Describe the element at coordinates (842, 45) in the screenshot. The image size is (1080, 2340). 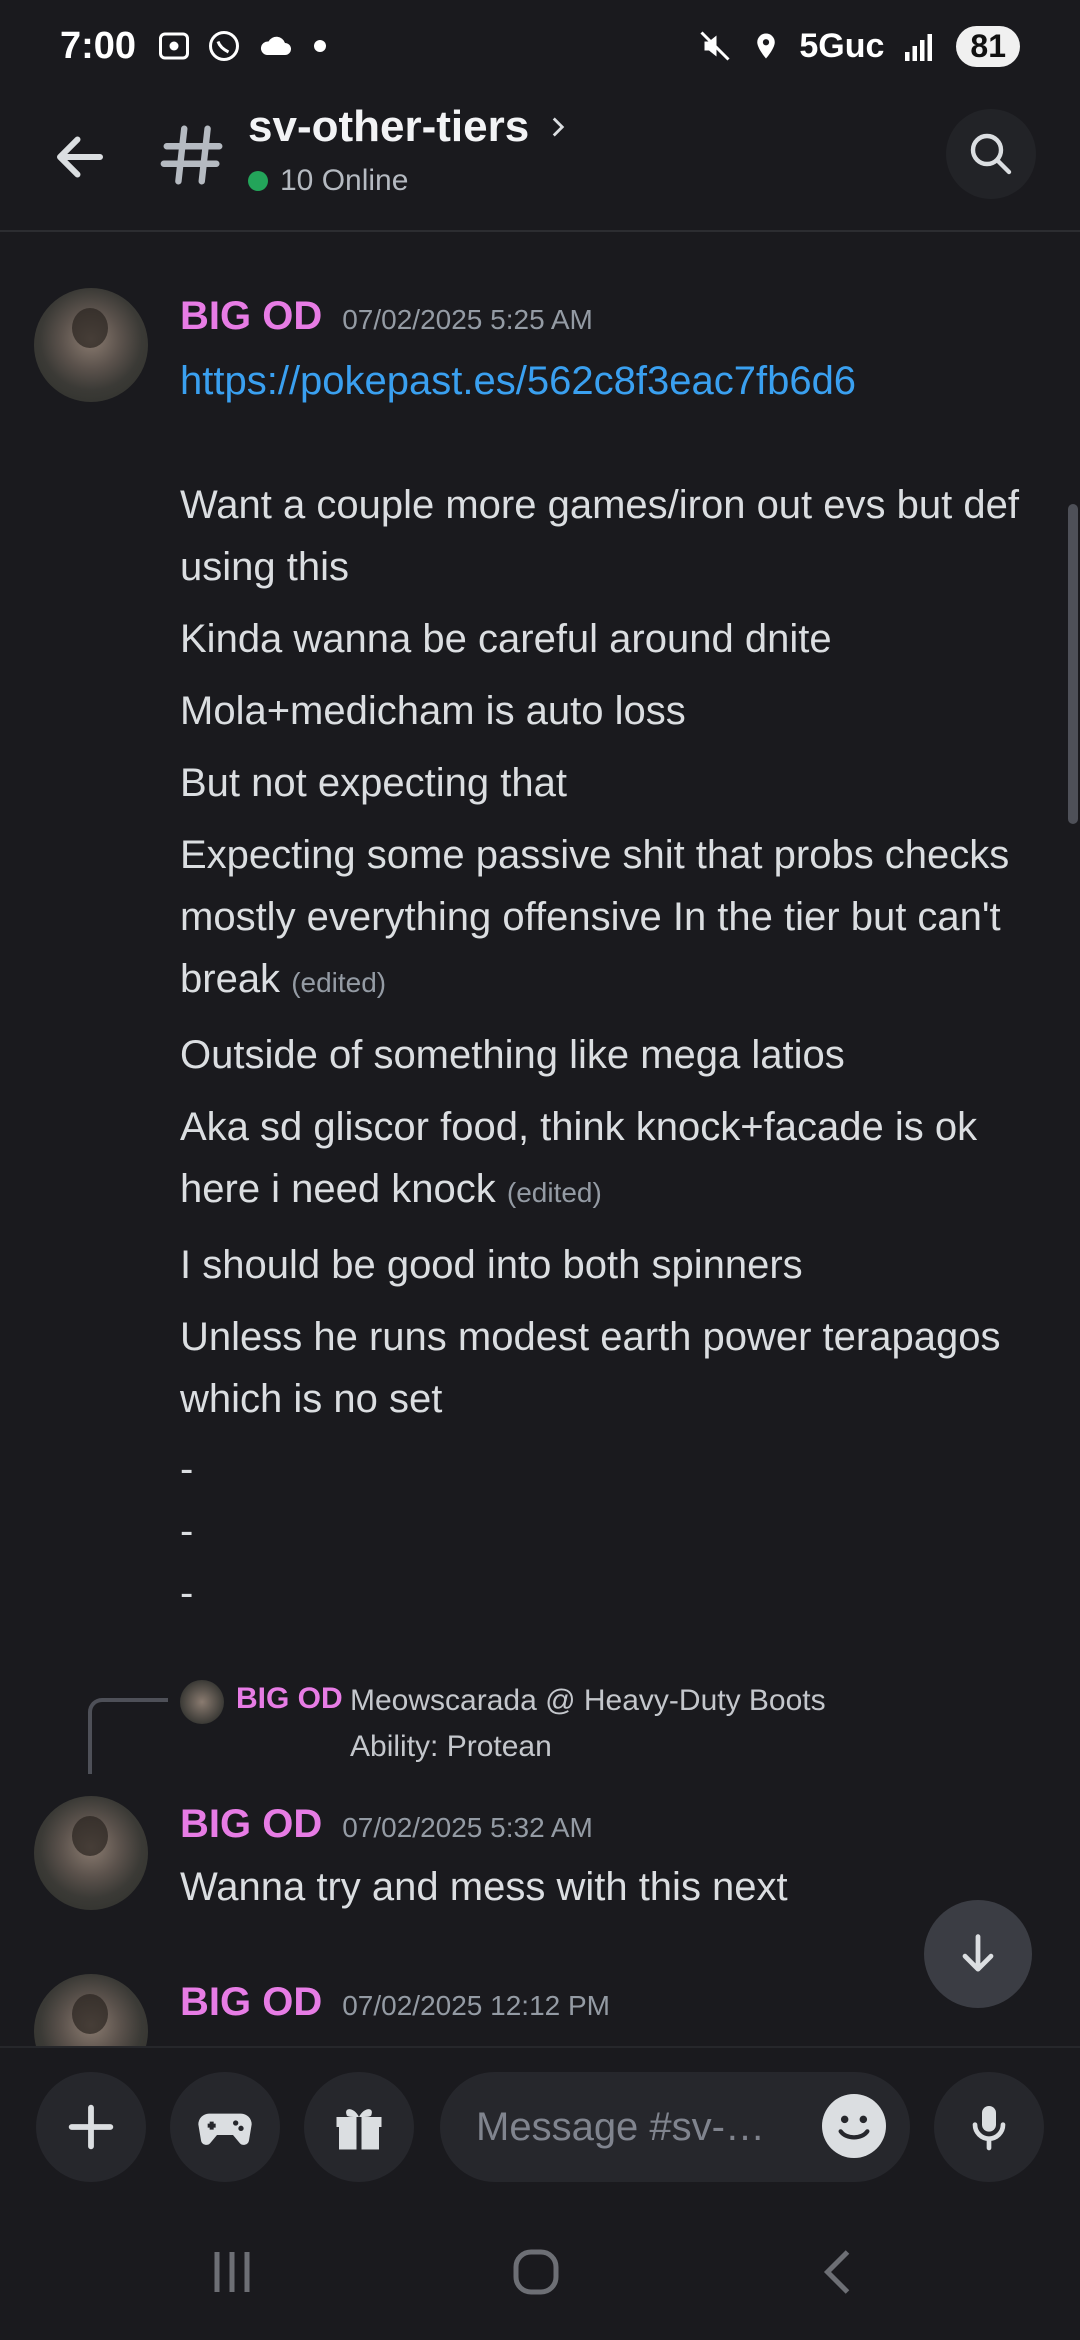
I see `network-label: 5Guc` at that location.